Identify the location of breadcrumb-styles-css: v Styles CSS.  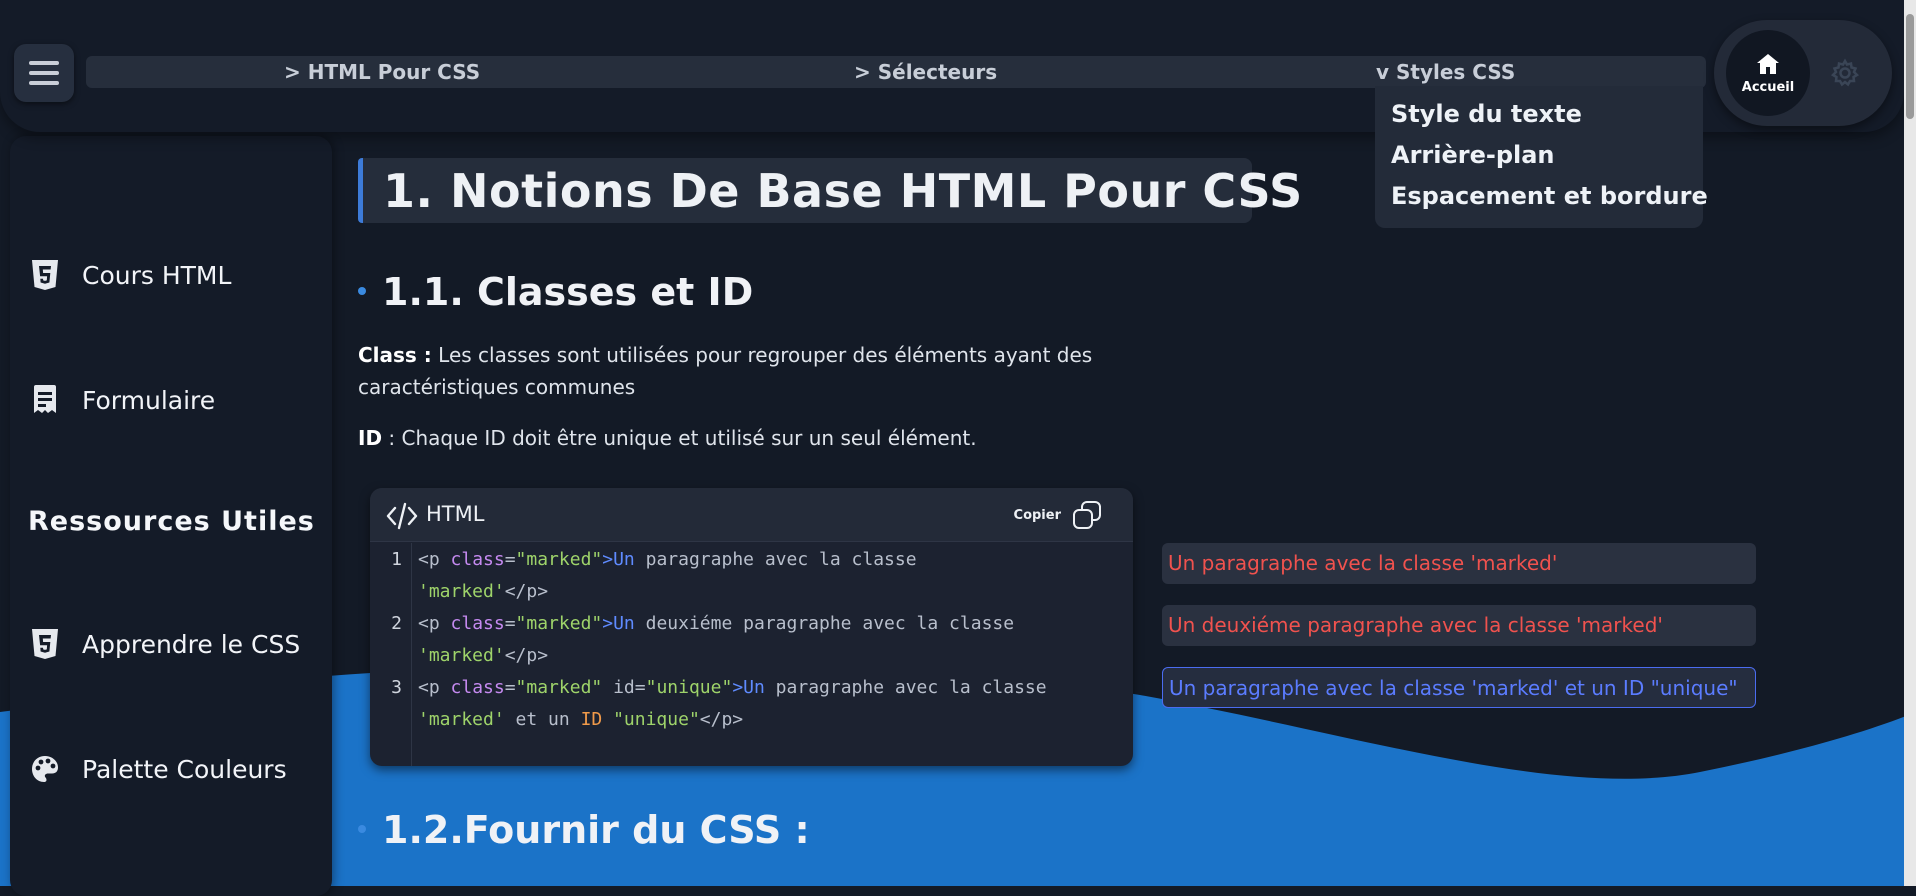
(1445, 72).